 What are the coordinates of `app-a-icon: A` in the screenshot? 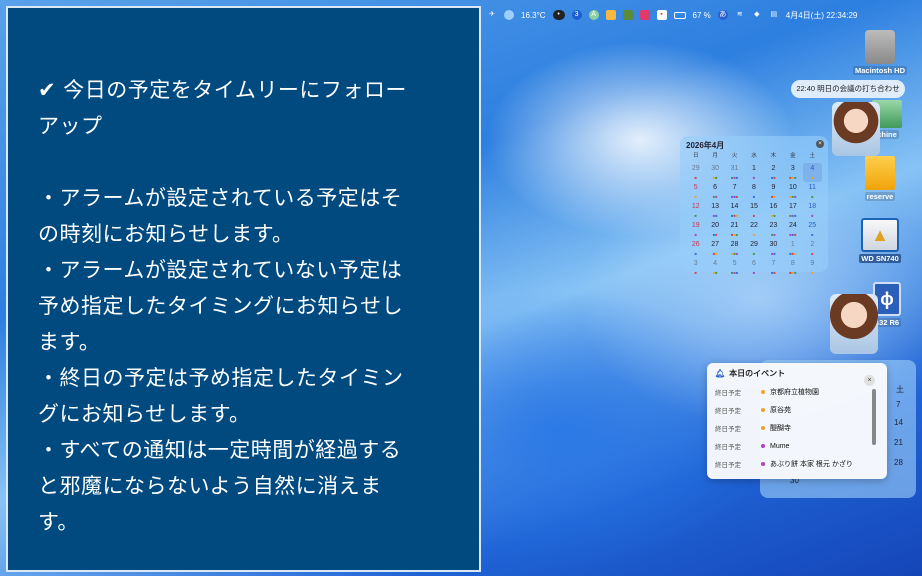 It's located at (593, 15).